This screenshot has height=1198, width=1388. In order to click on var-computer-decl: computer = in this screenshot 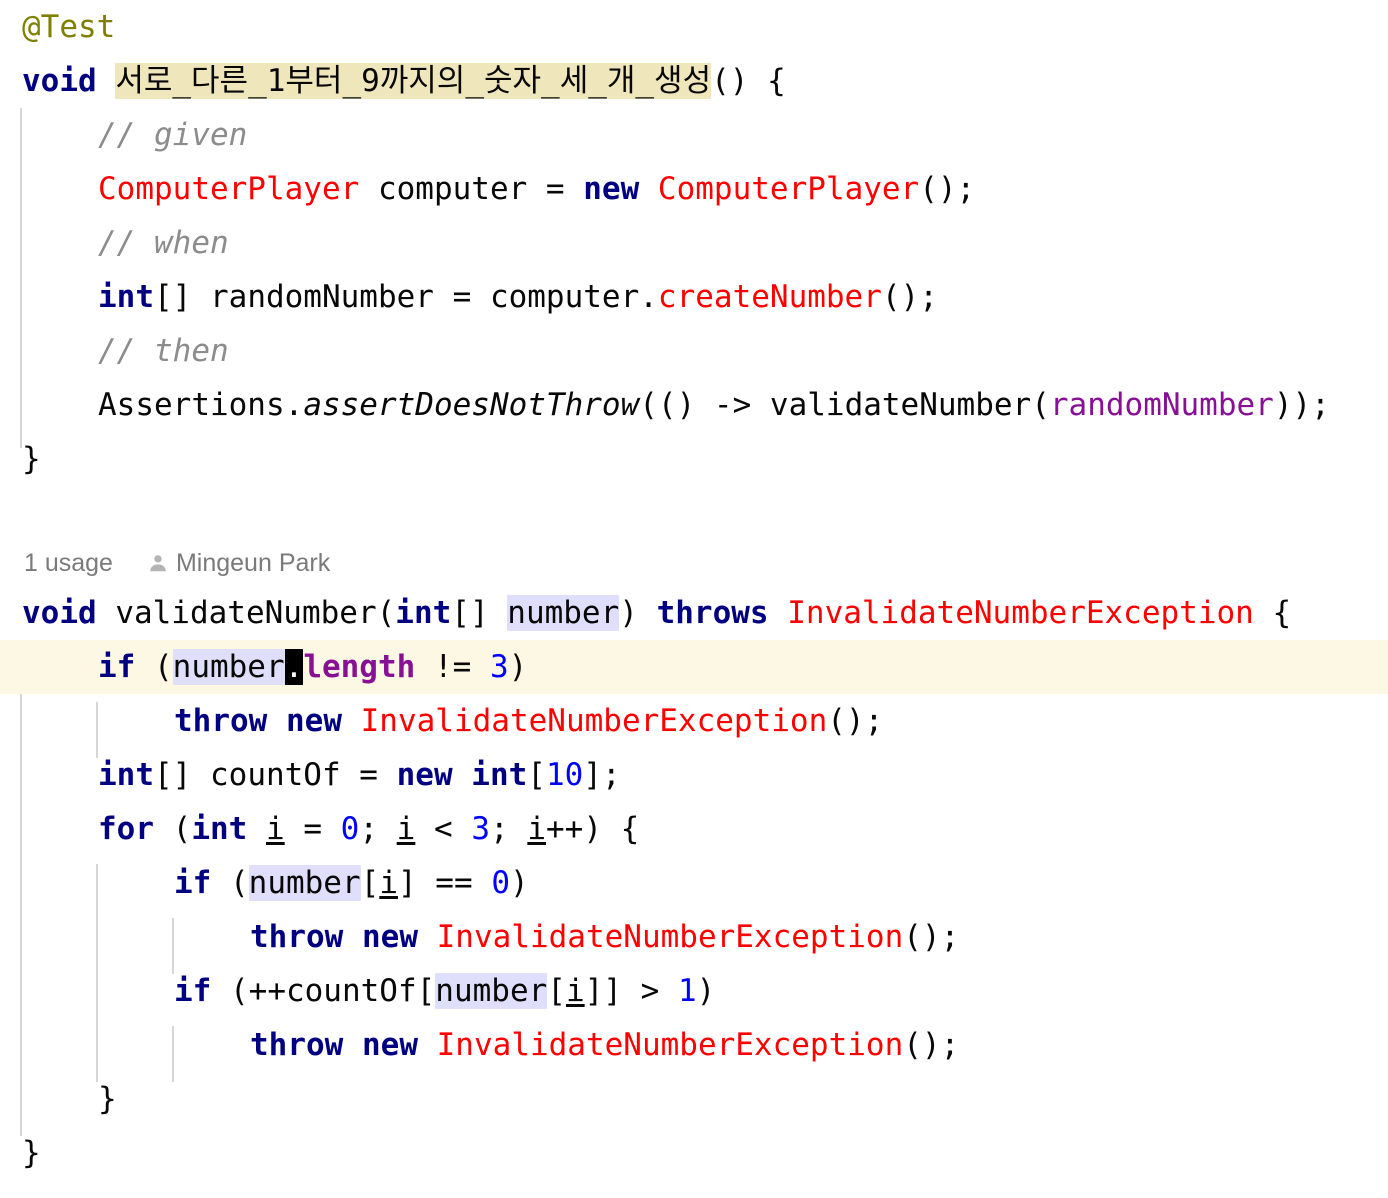, I will do `click(471, 189)`.